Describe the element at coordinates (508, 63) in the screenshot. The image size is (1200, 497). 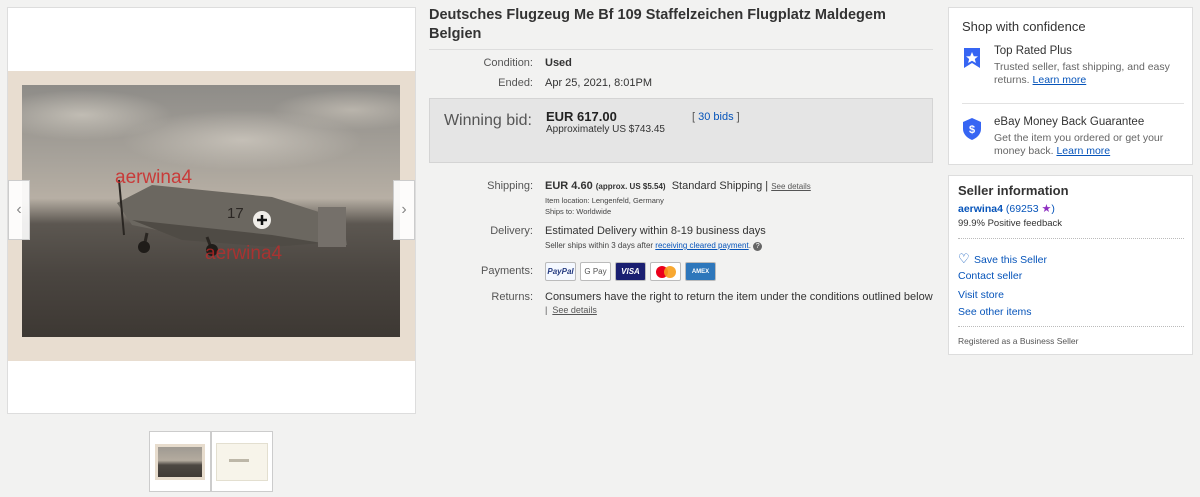
I see `condition-label: Condition:` at that location.